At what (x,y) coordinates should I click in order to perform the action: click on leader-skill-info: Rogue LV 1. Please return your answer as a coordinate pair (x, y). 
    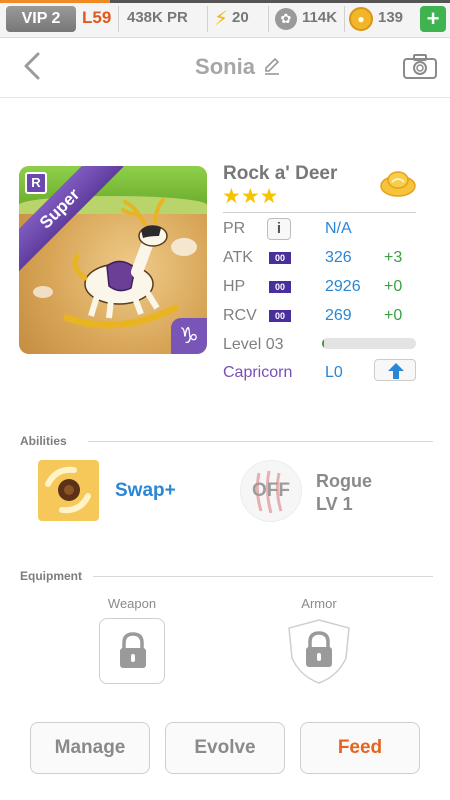
    Looking at the image, I should click on (344, 493).